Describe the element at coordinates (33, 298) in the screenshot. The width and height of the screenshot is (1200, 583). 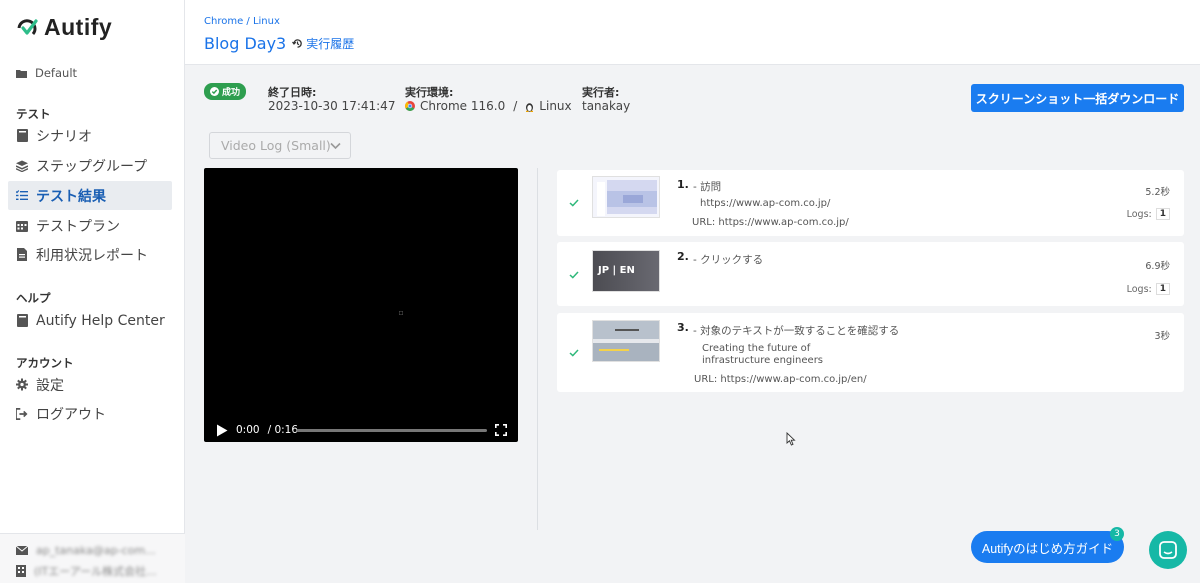
I see `section-help: ヘルプ` at that location.